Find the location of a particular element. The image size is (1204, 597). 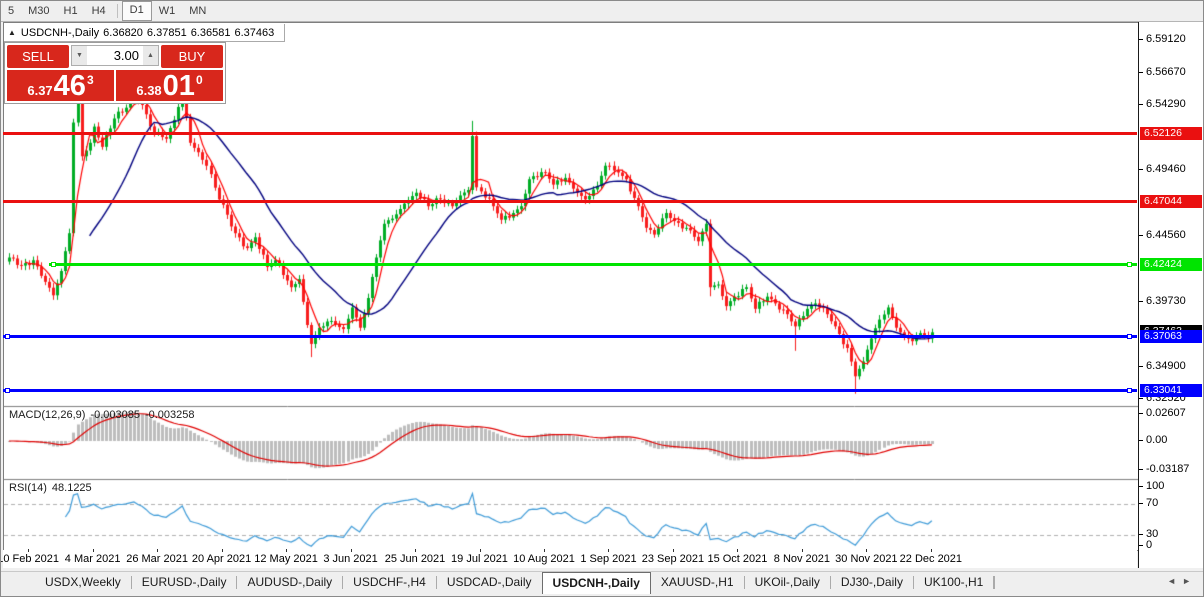

collapse-panel-icon: ▲ is located at coordinates (12, 32).